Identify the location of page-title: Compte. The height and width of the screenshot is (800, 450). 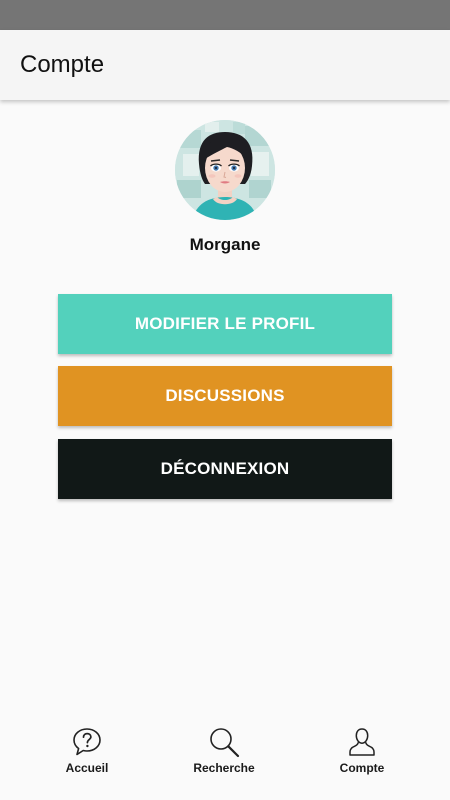
(62, 64).